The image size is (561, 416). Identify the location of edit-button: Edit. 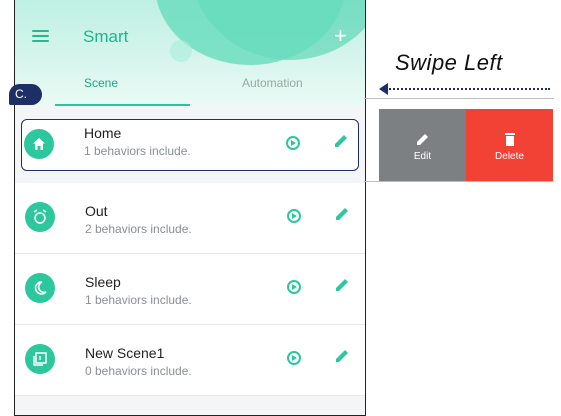
(422, 145).